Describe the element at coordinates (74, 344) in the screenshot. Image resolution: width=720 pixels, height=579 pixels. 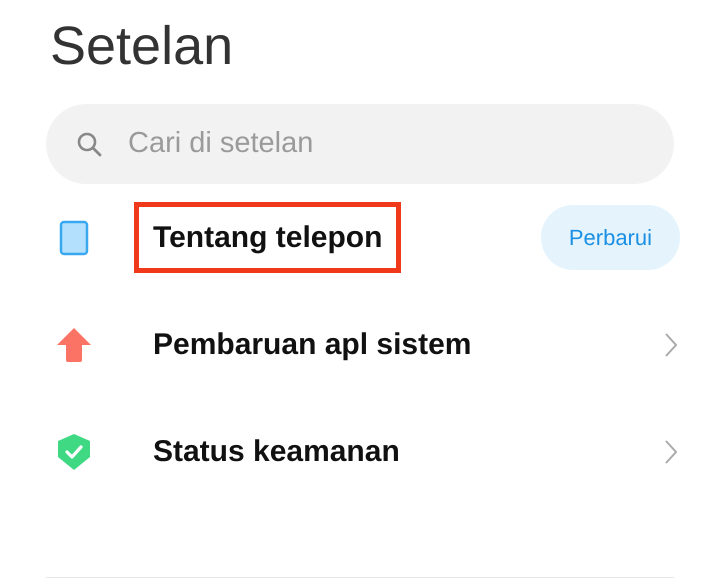
I see `up-arrow-icon` at that location.